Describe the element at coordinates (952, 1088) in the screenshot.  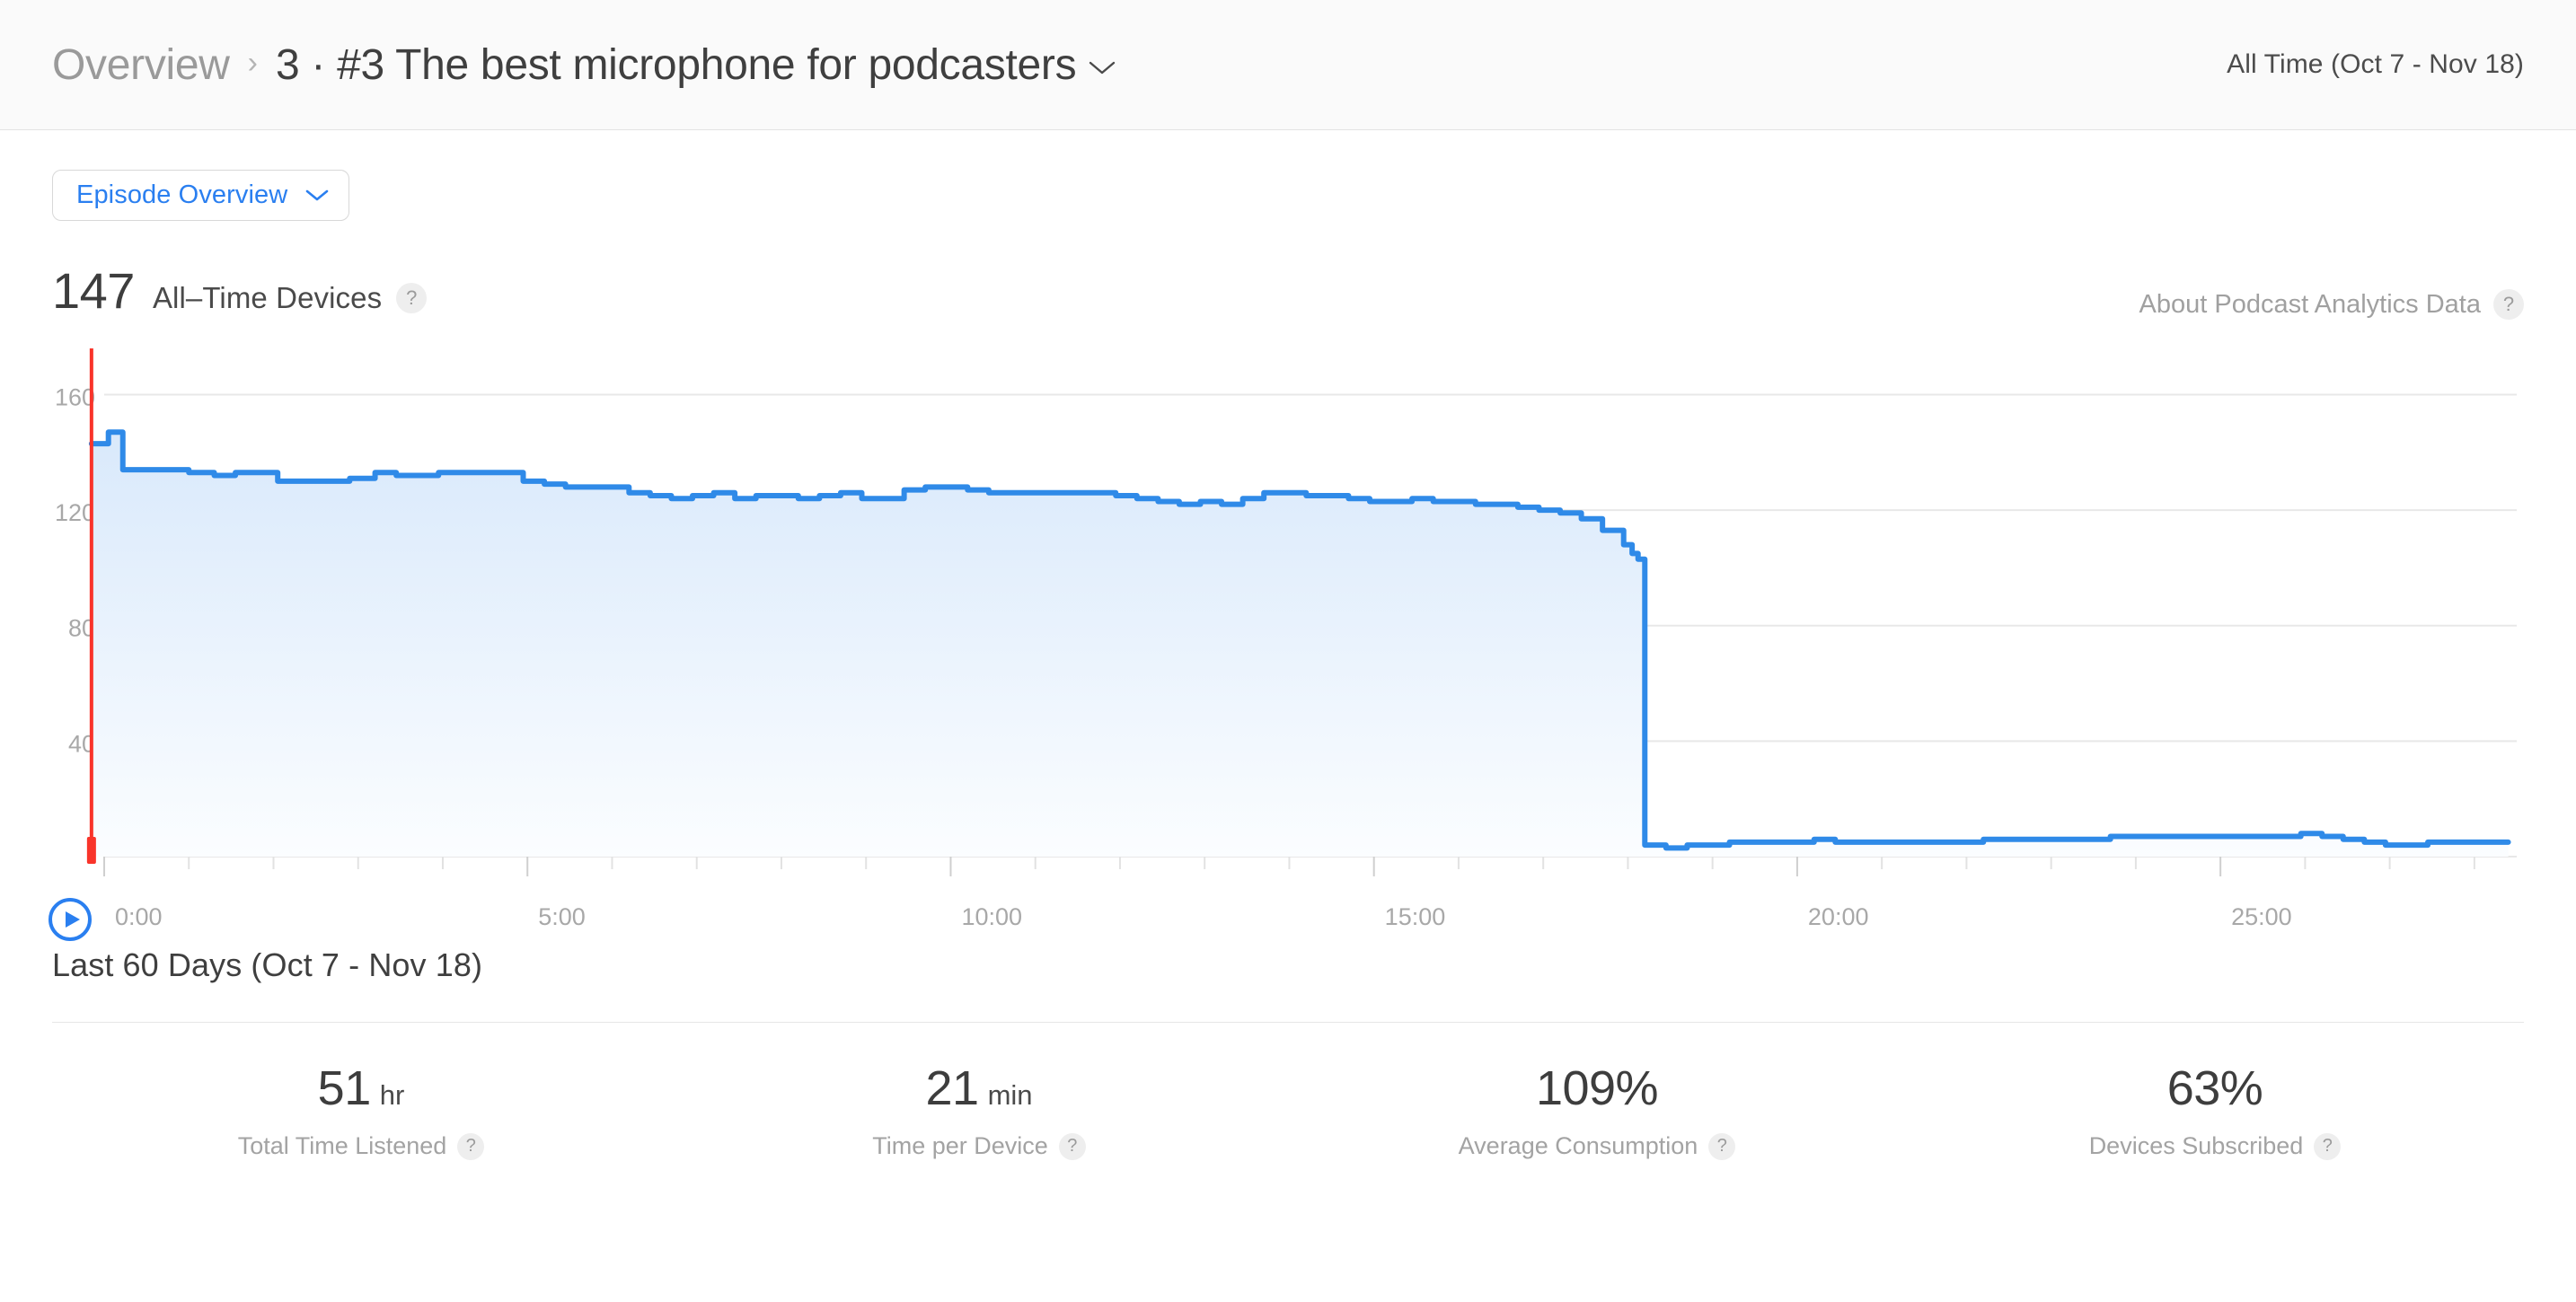
I see `stat-value: 21` at that location.